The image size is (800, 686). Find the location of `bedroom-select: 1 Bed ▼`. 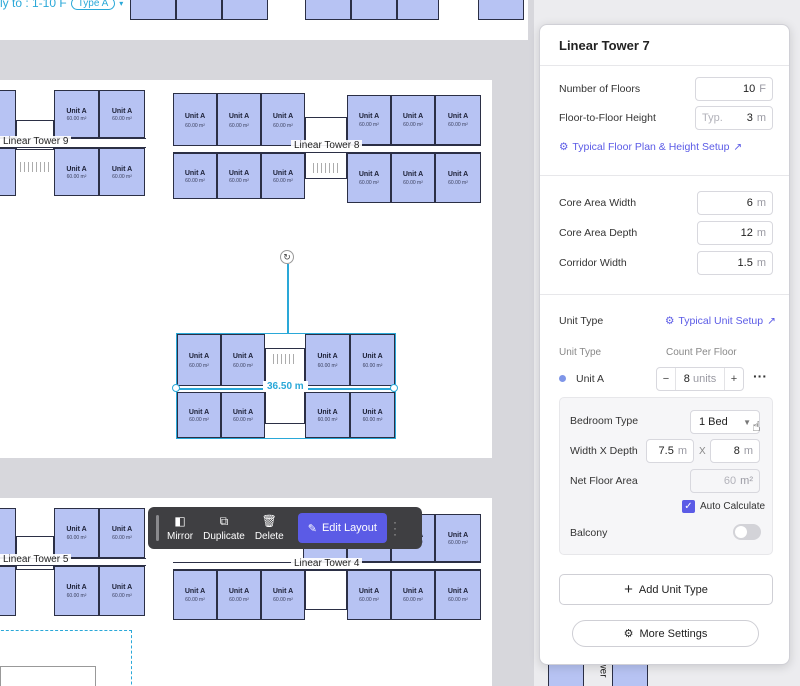

bedroom-select: 1 Bed ▼ is located at coordinates (725, 422).